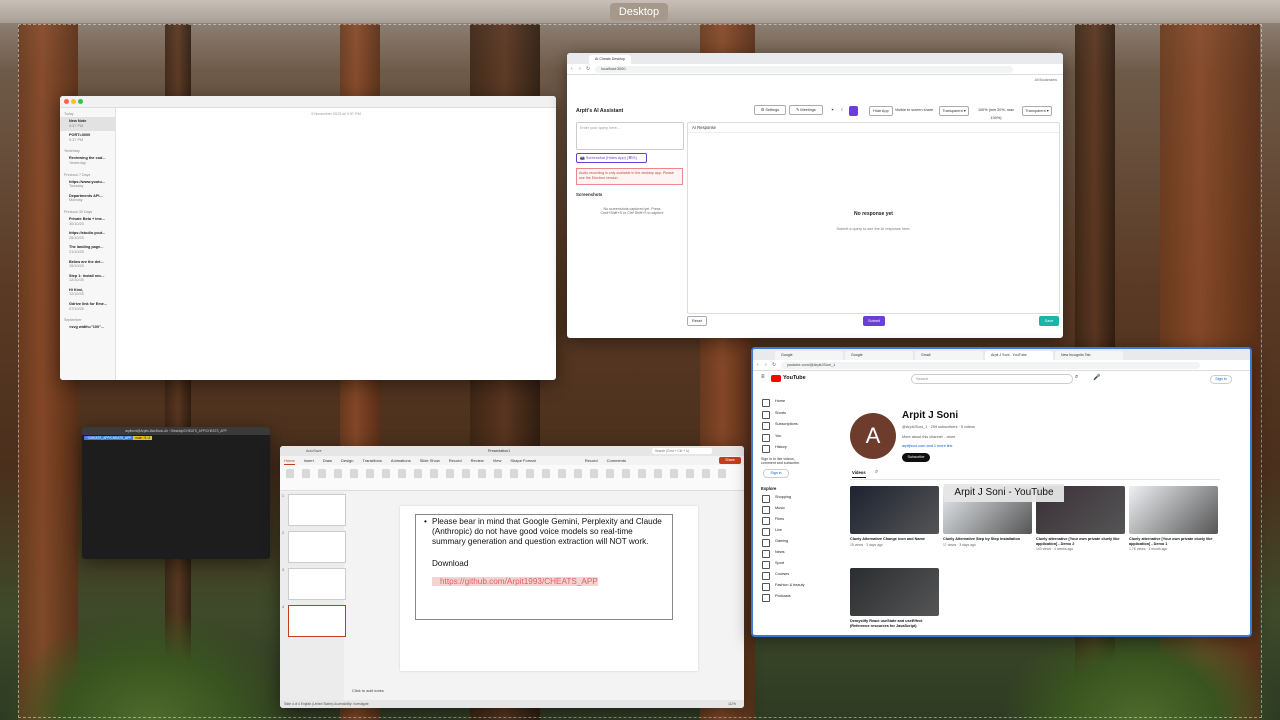 Image resolution: width=1280 pixels, height=720 pixels. I want to click on tab-ai-cheats: AI Cheats Desktop, so click(610, 59).